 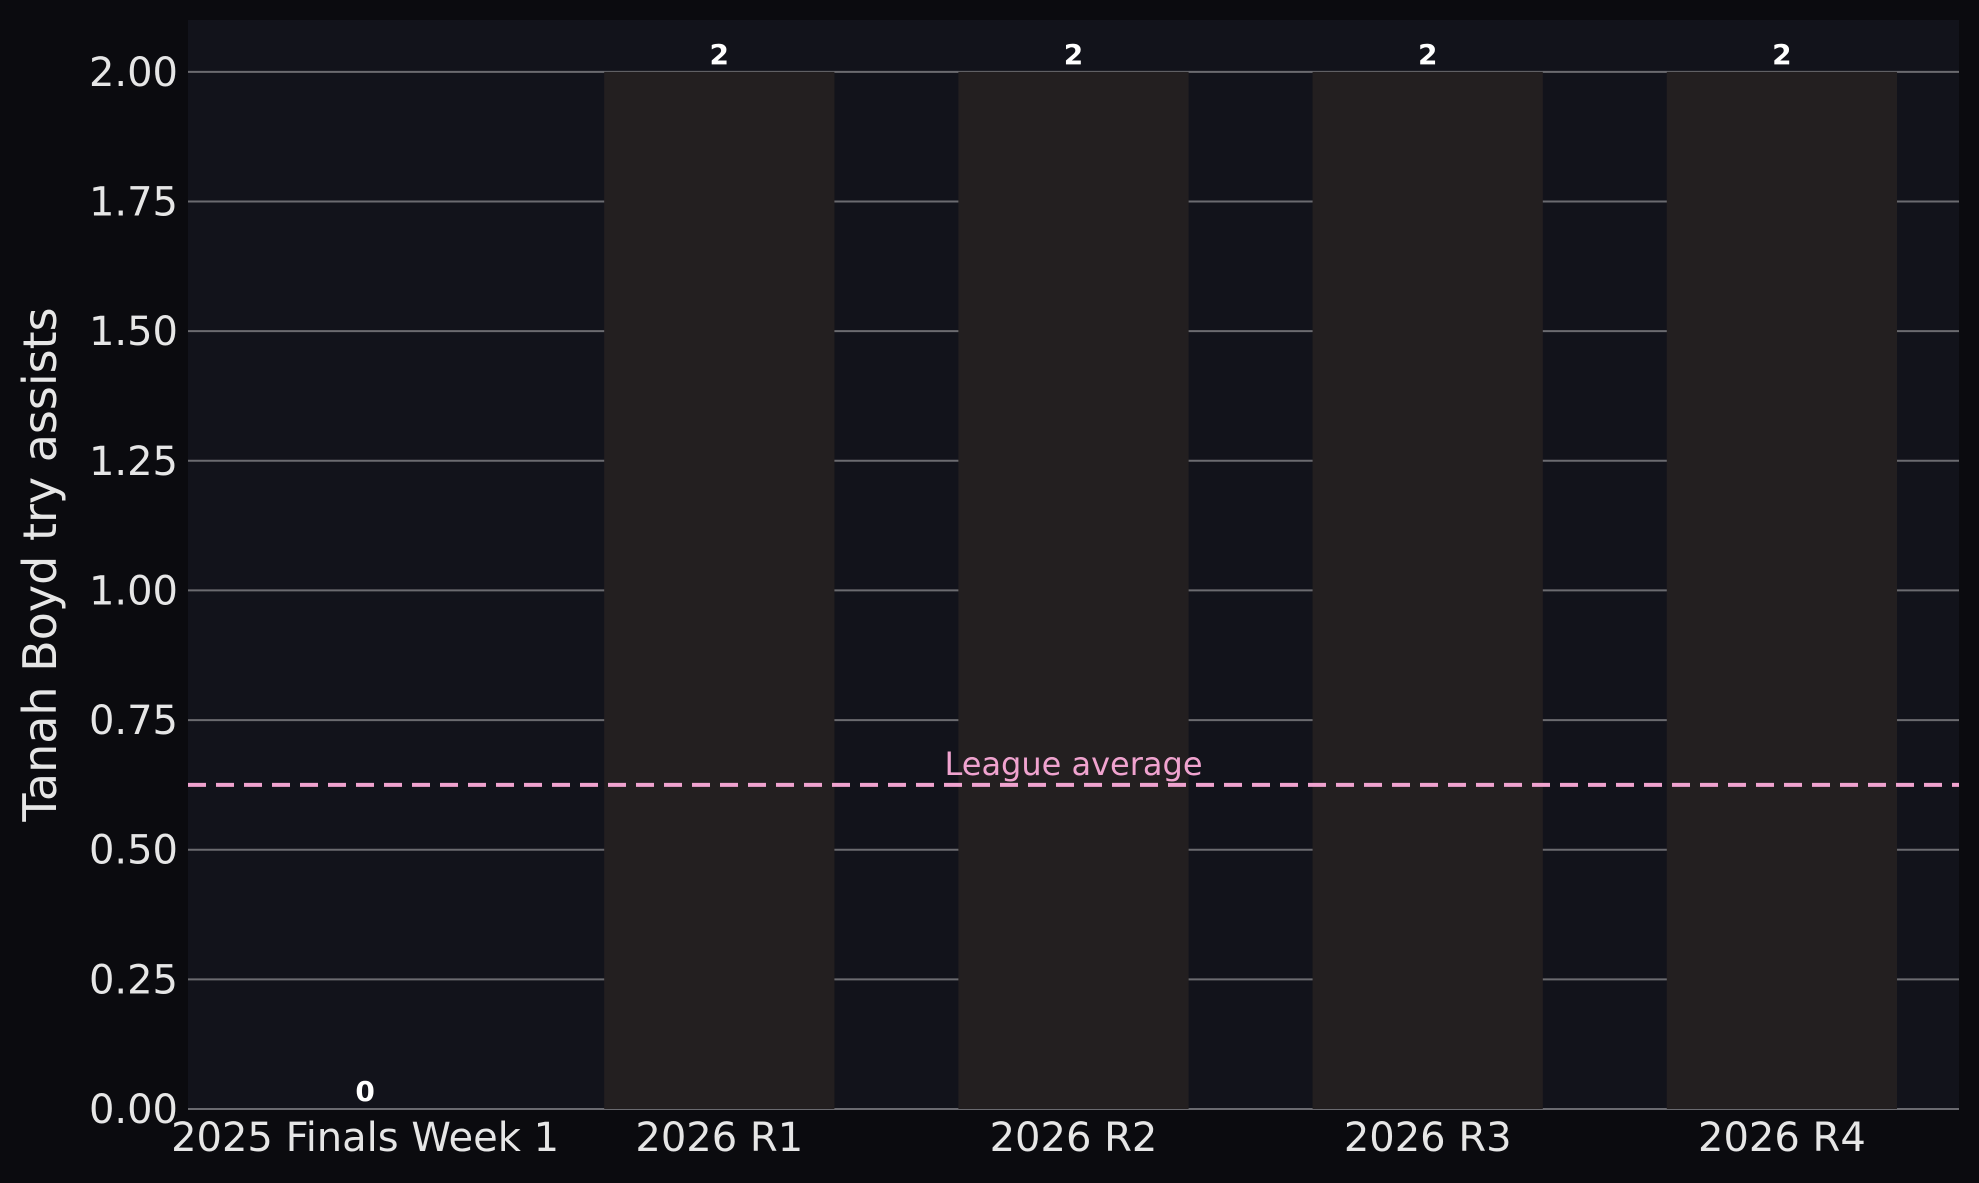 I want to click on y-axis-ticks: 0.00 0.25 0.50 0.75 1.00 1.25 1.50 1.75 2.00, so click(x=133, y=591).